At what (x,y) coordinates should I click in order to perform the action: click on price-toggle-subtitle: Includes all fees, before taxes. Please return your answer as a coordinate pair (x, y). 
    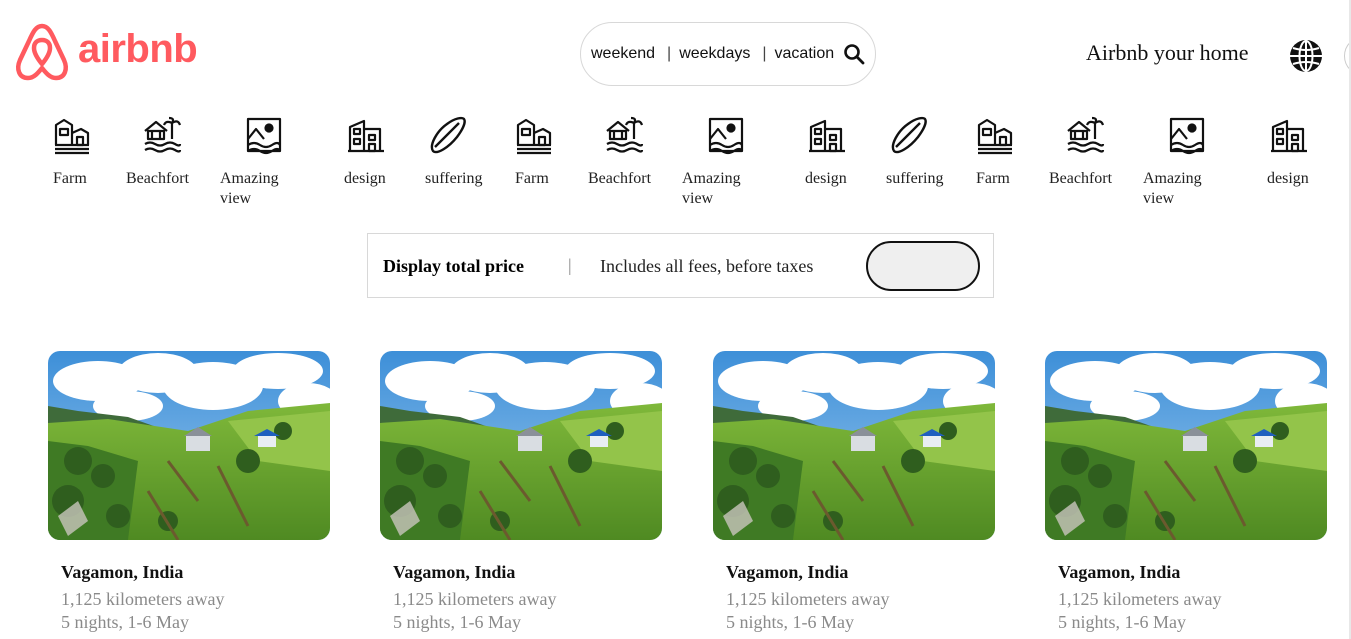
    Looking at the image, I should click on (707, 266).